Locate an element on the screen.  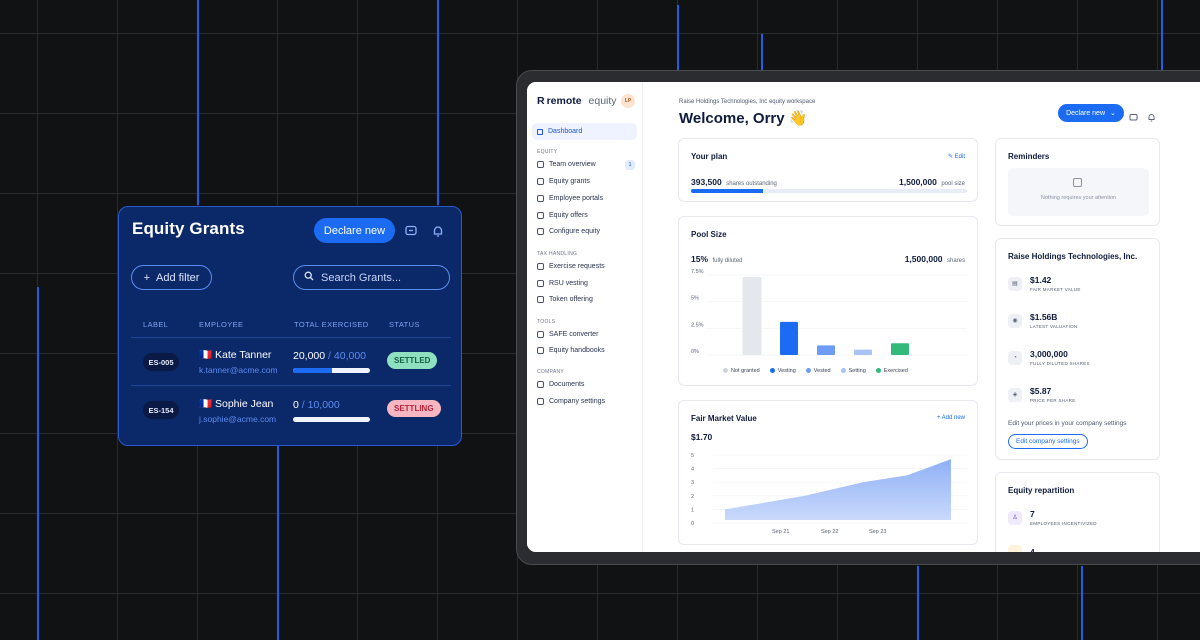
app-logo: R remote equity is located at coordinates (577, 101).